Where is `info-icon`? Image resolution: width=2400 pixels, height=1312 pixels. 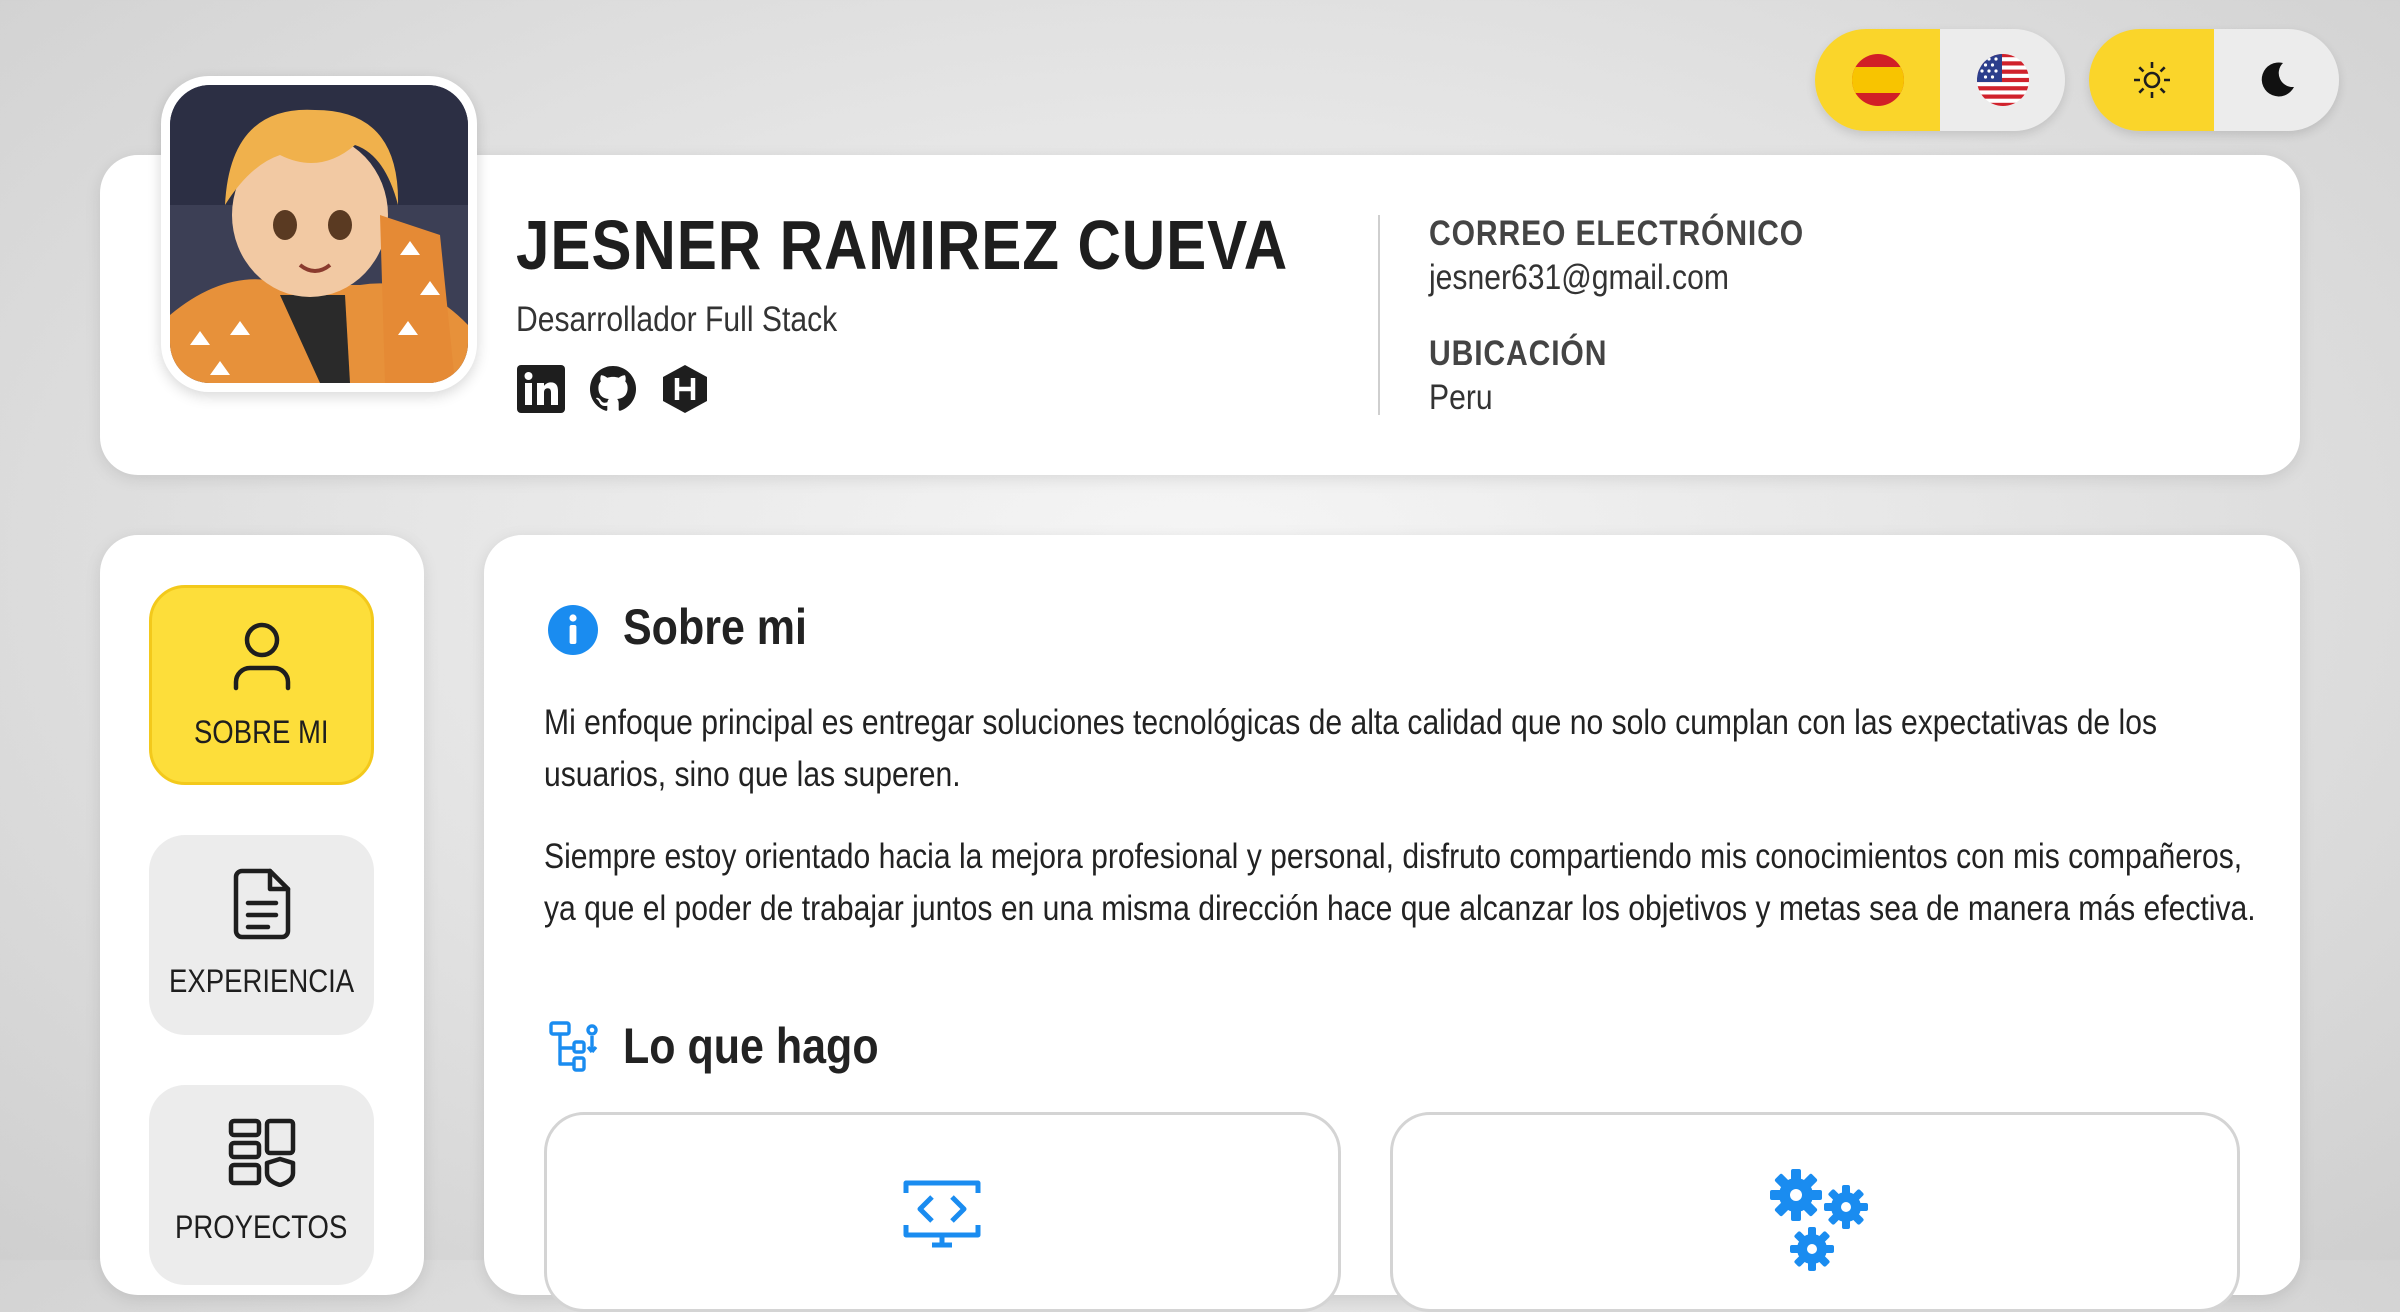 info-icon is located at coordinates (573, 630).